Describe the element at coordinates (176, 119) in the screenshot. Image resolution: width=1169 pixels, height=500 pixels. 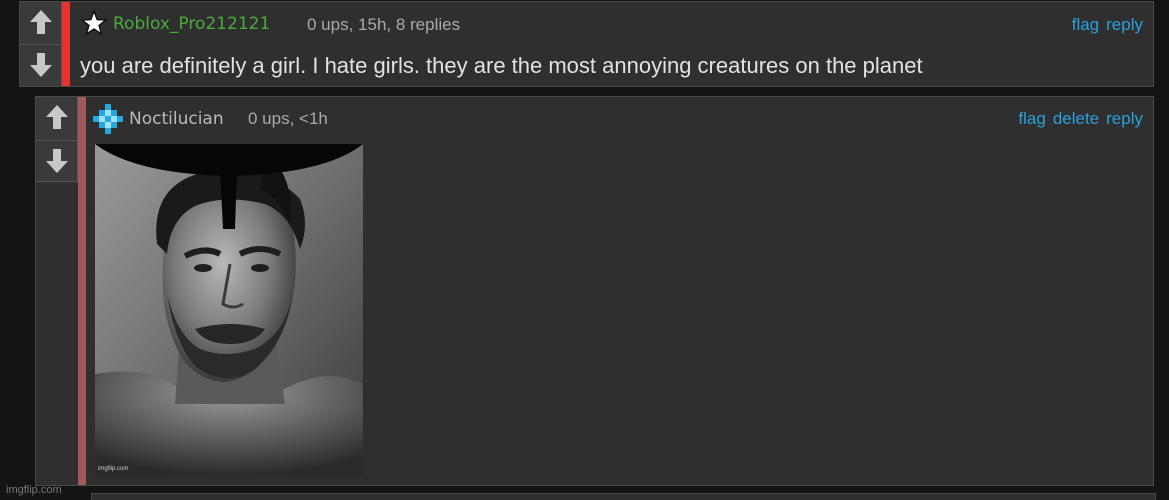
I see `comment-username: Noctilucian` at that location.